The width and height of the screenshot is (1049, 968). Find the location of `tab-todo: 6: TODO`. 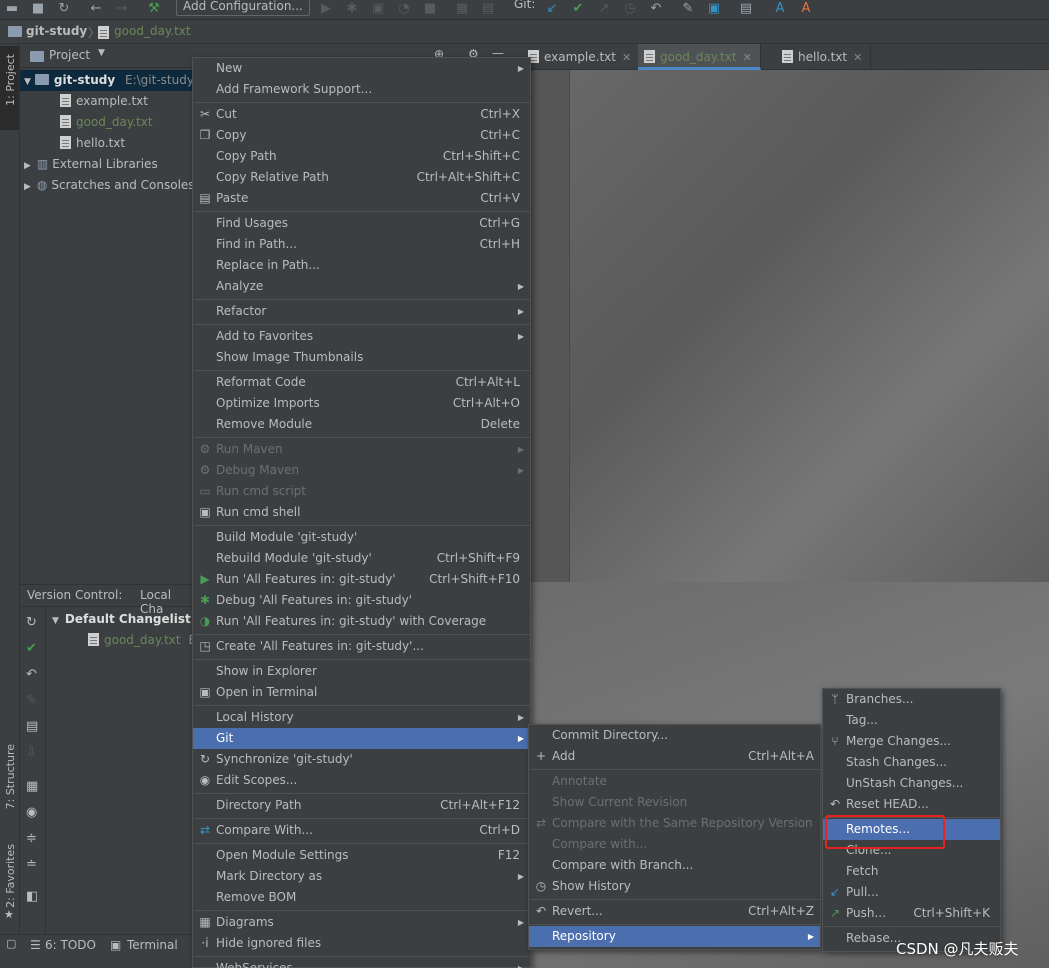

tab-todo: 6: TODO is located at coordinates (70, 945).